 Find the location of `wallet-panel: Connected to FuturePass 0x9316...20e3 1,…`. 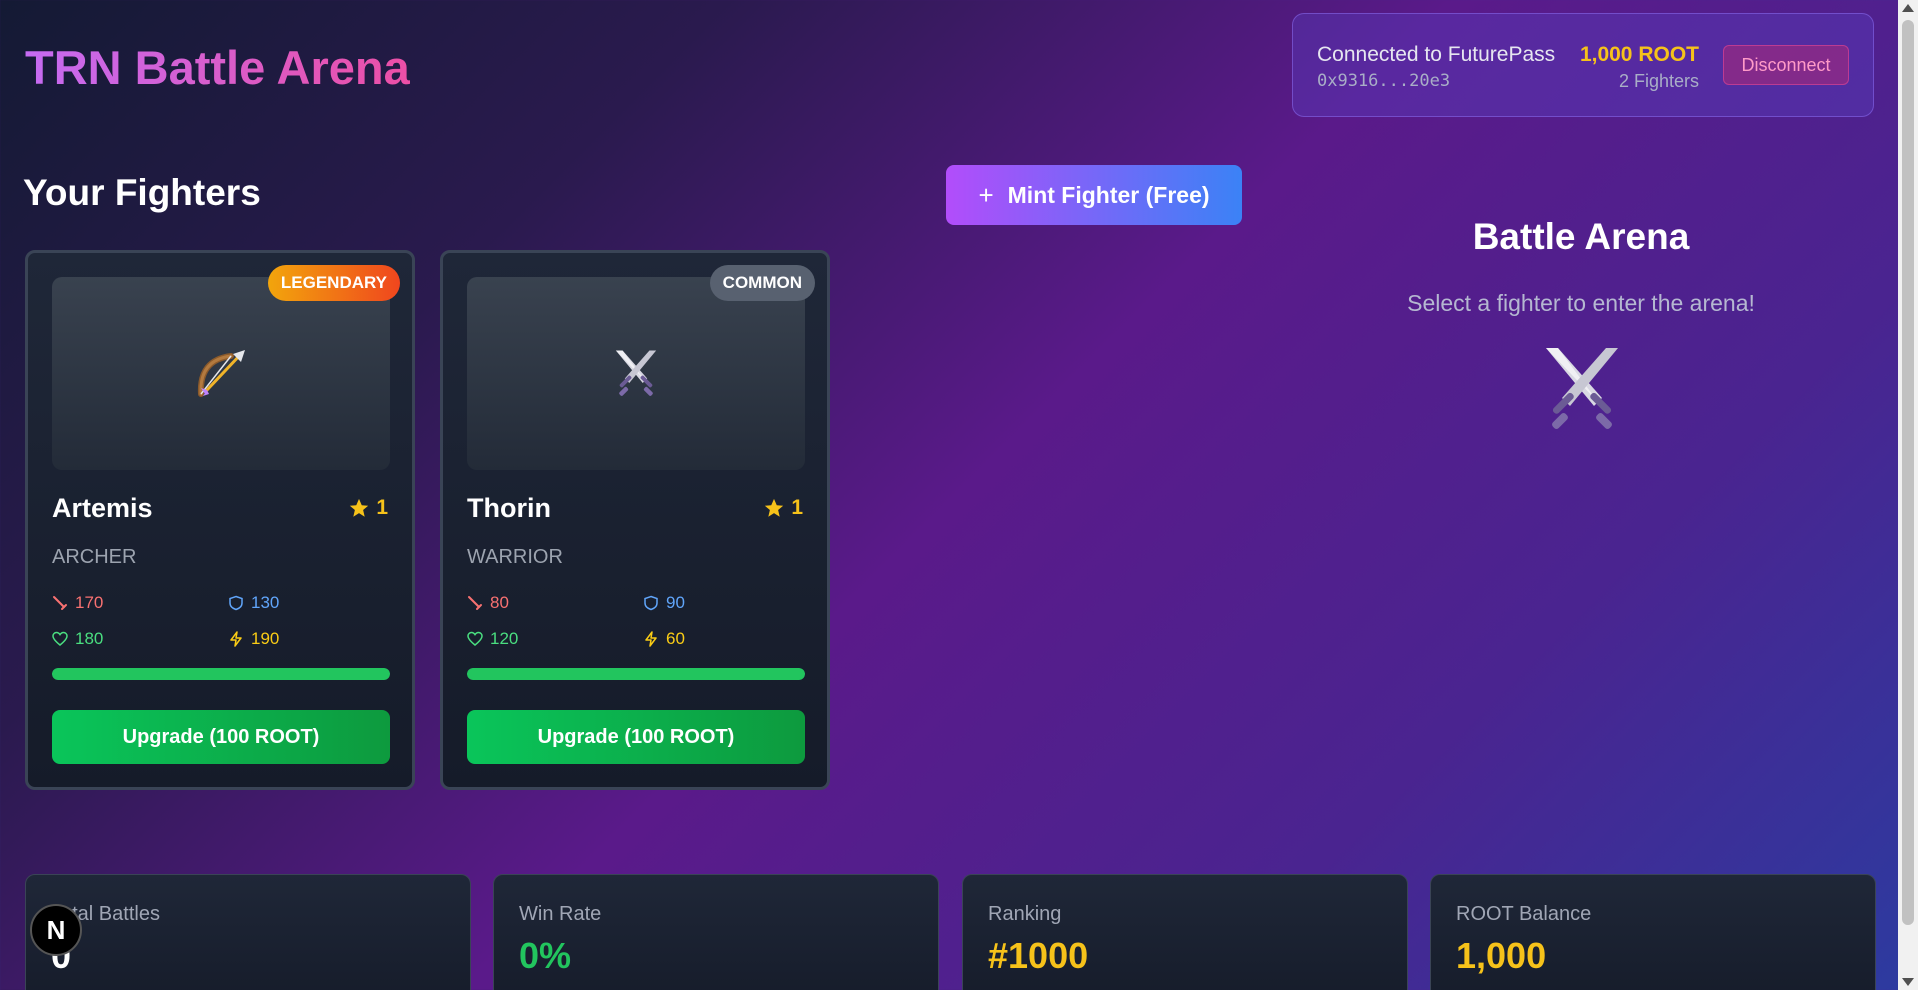

wallet-panel: Connected to FuturePass 0x9316...20e3 1,… is located at coordinates (1583, 65).